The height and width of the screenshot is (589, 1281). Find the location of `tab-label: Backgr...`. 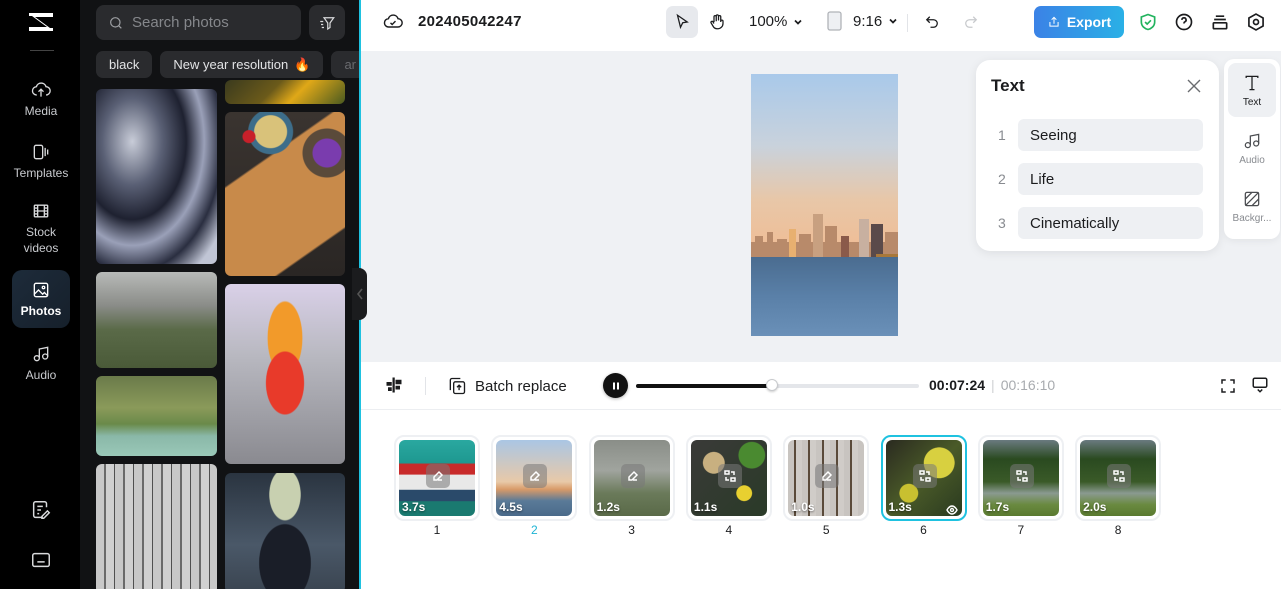

tab-label: Backgr... is located at coordinates (1252, 218).